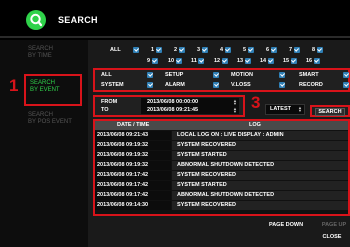 This screenshot has height=247, width=350. I want to click on filter-vloss-label: V.LOSS, so click(241, 85).